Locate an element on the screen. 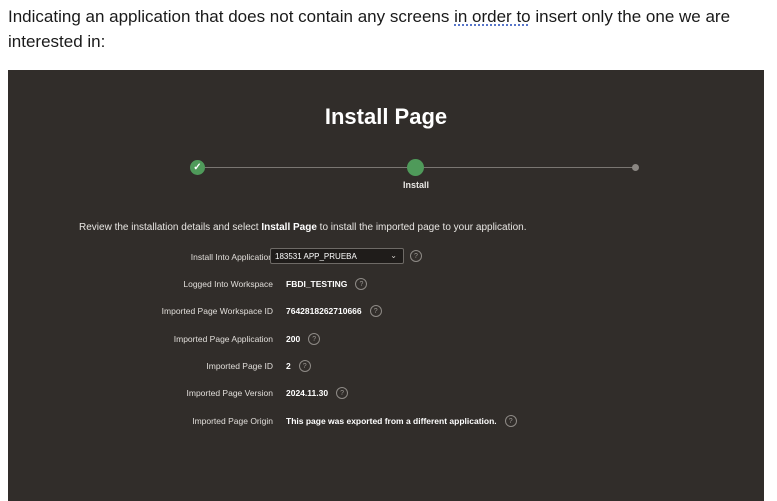 The image size is (777, 501). wizard-step-current-label: Install is located at coordinates (415, 185).